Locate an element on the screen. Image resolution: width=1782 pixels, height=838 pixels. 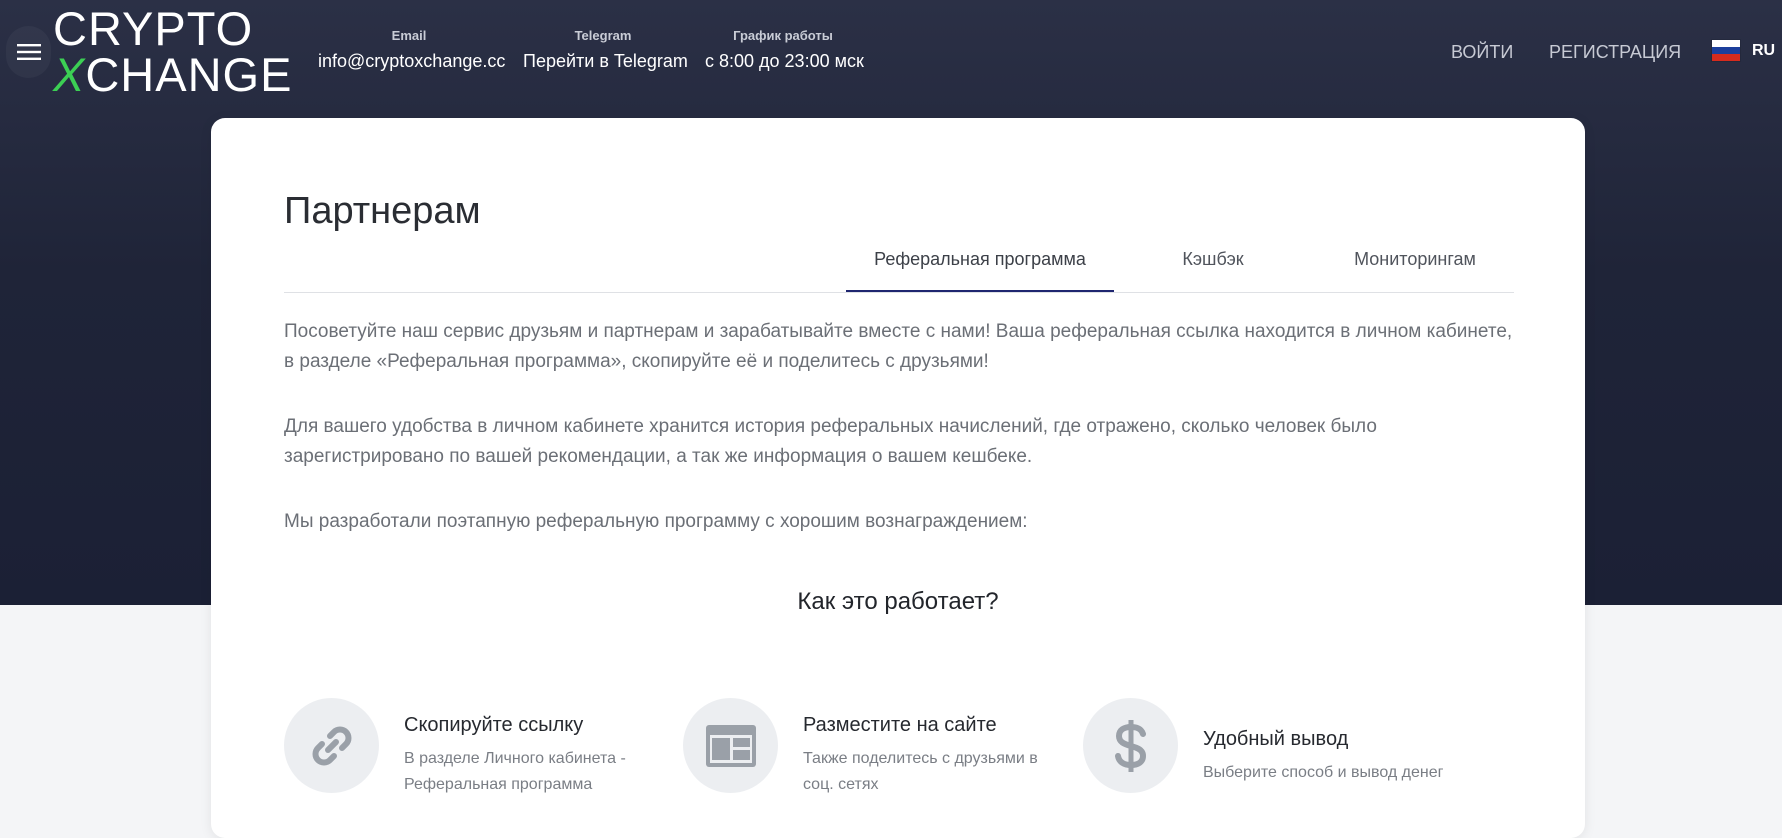
contact-email-label: Email is located at coordinates (409, 35).